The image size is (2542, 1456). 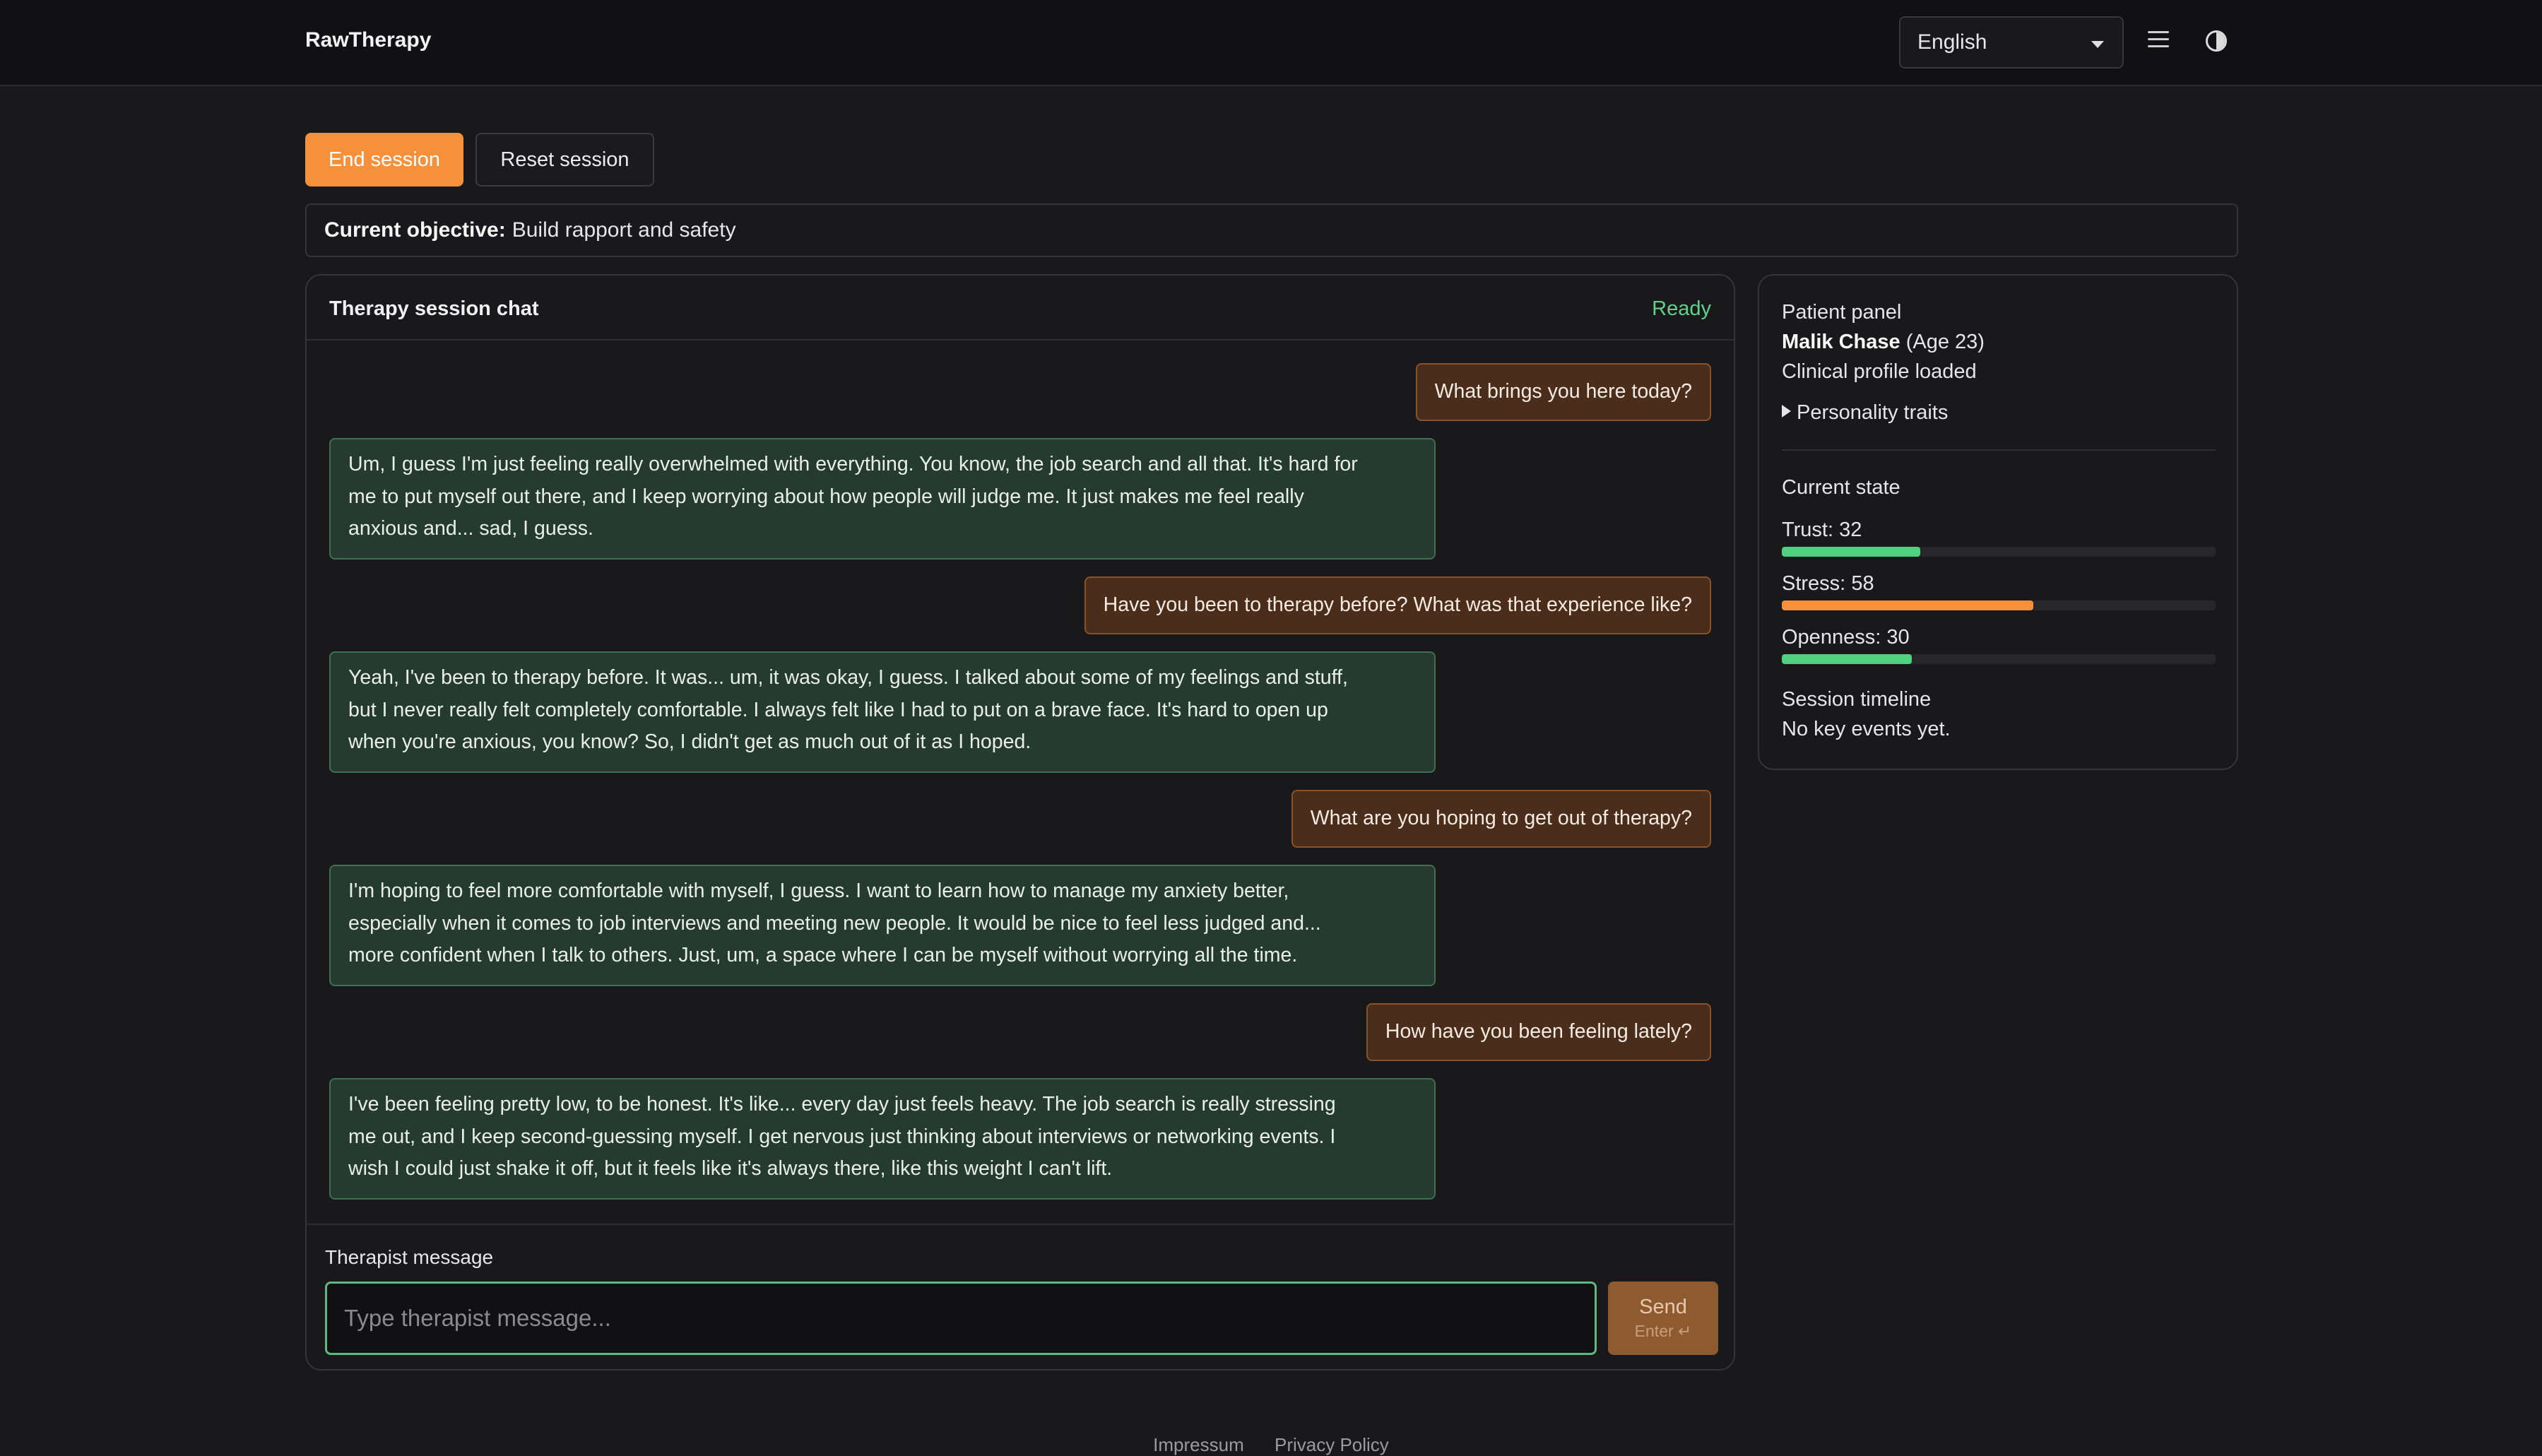 What do you see at coordinates (1663, 1307) in the screenshot?
I see `send-button-label: Send` at bounding box center [1663, 1307].